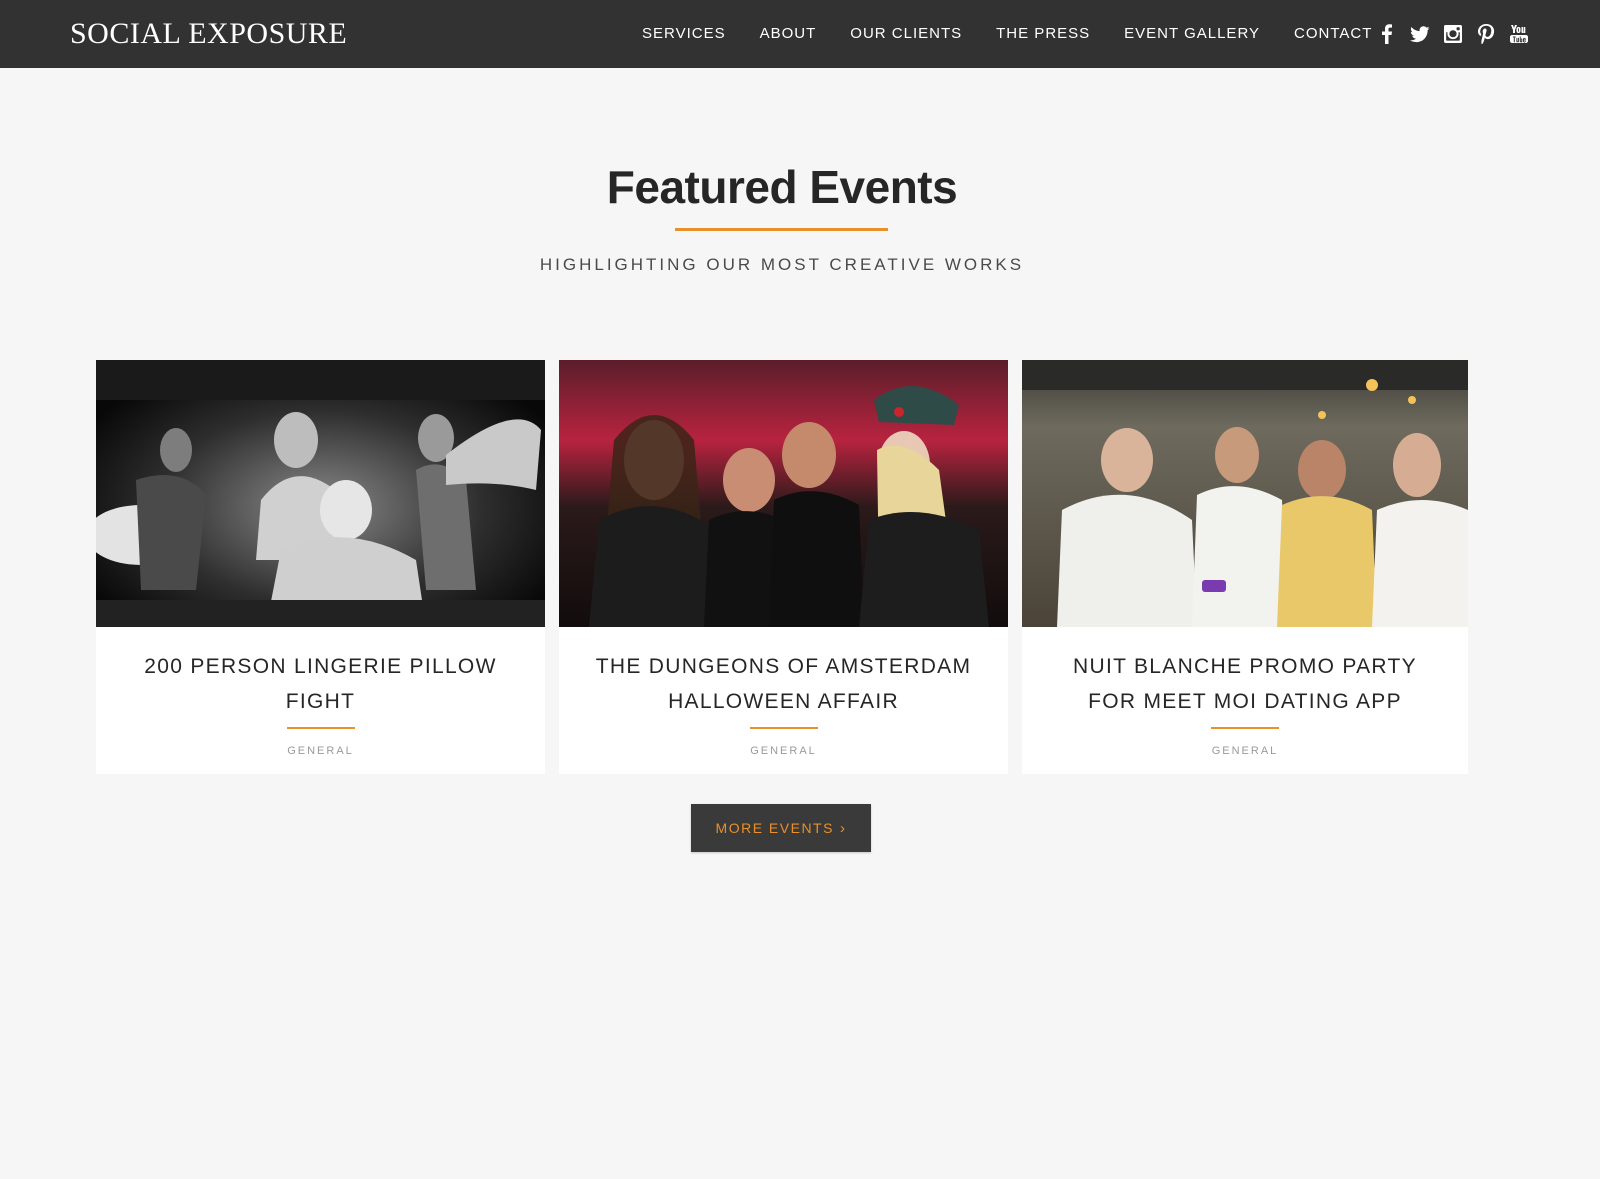  I want to click on nav-item-contact: CONTACT, so click(1333, 34).